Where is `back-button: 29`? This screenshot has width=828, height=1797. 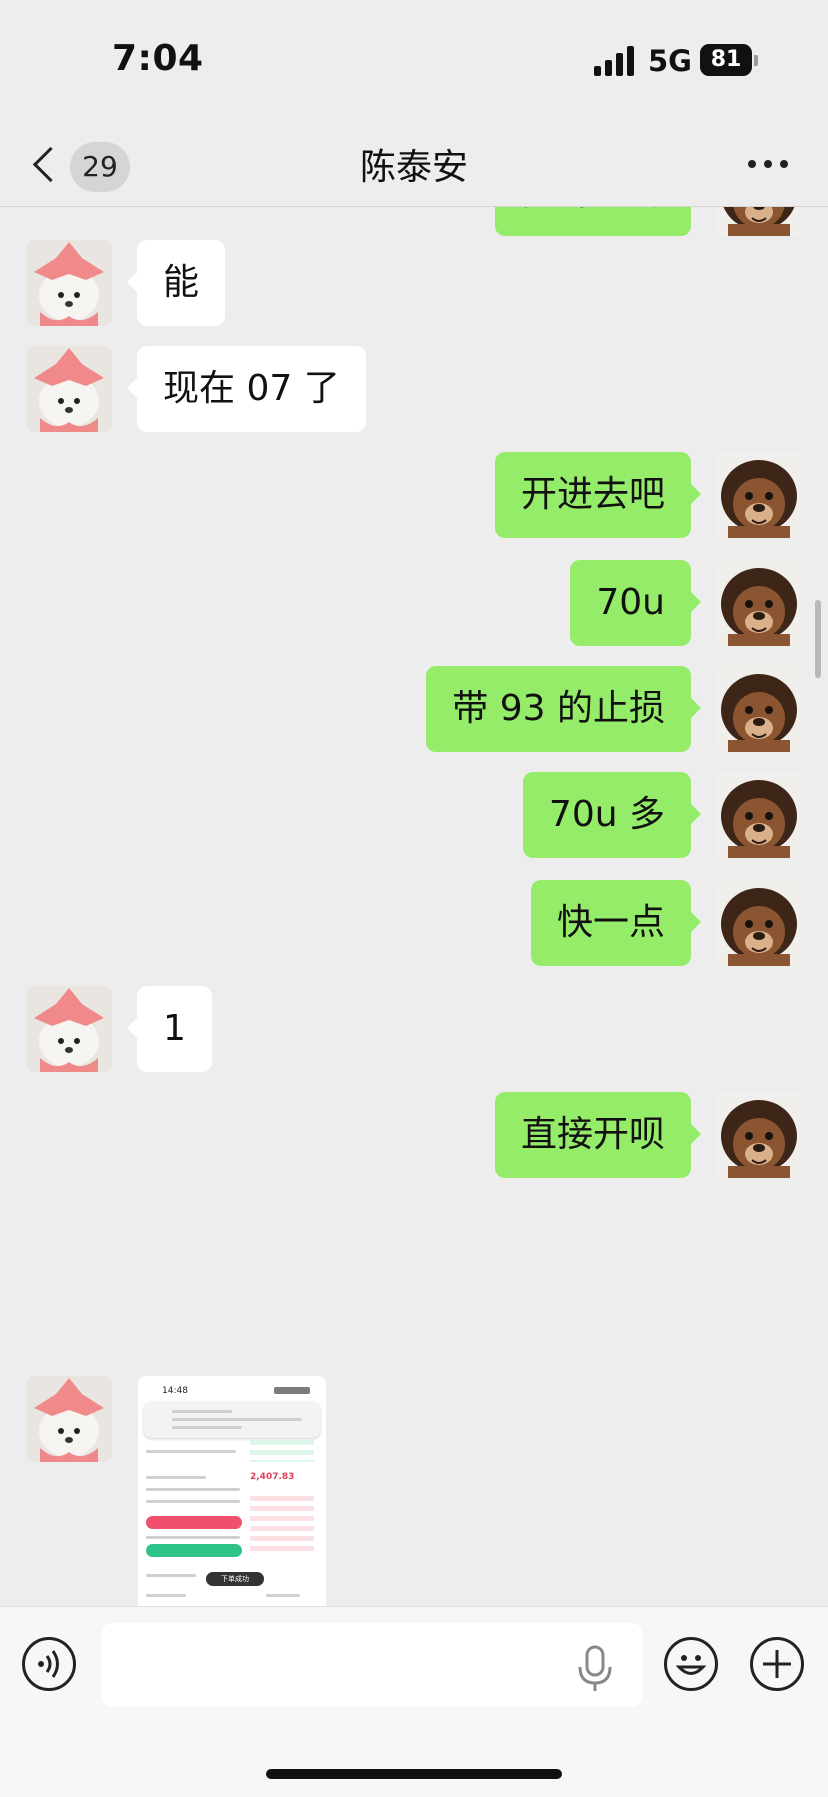 back-button: 29 is located at coordinates (85, 168).